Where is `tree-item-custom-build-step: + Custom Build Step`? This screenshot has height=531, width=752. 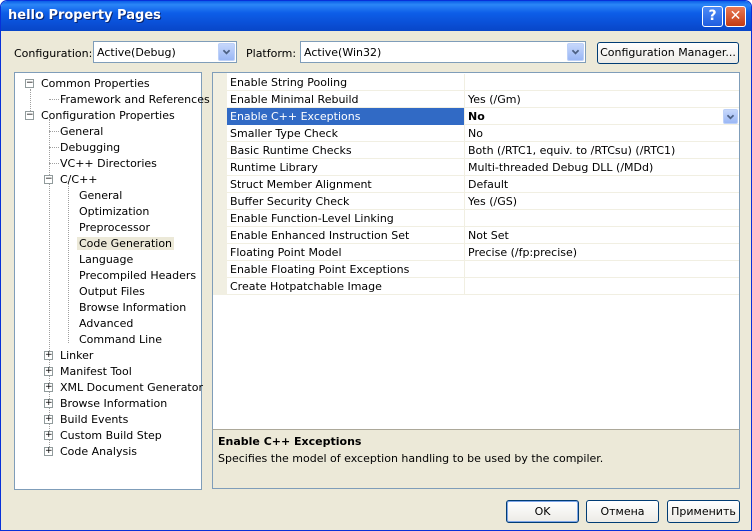 tree-item-custom-build-step: + Custom Build Step is located at coordinates (108, 435).